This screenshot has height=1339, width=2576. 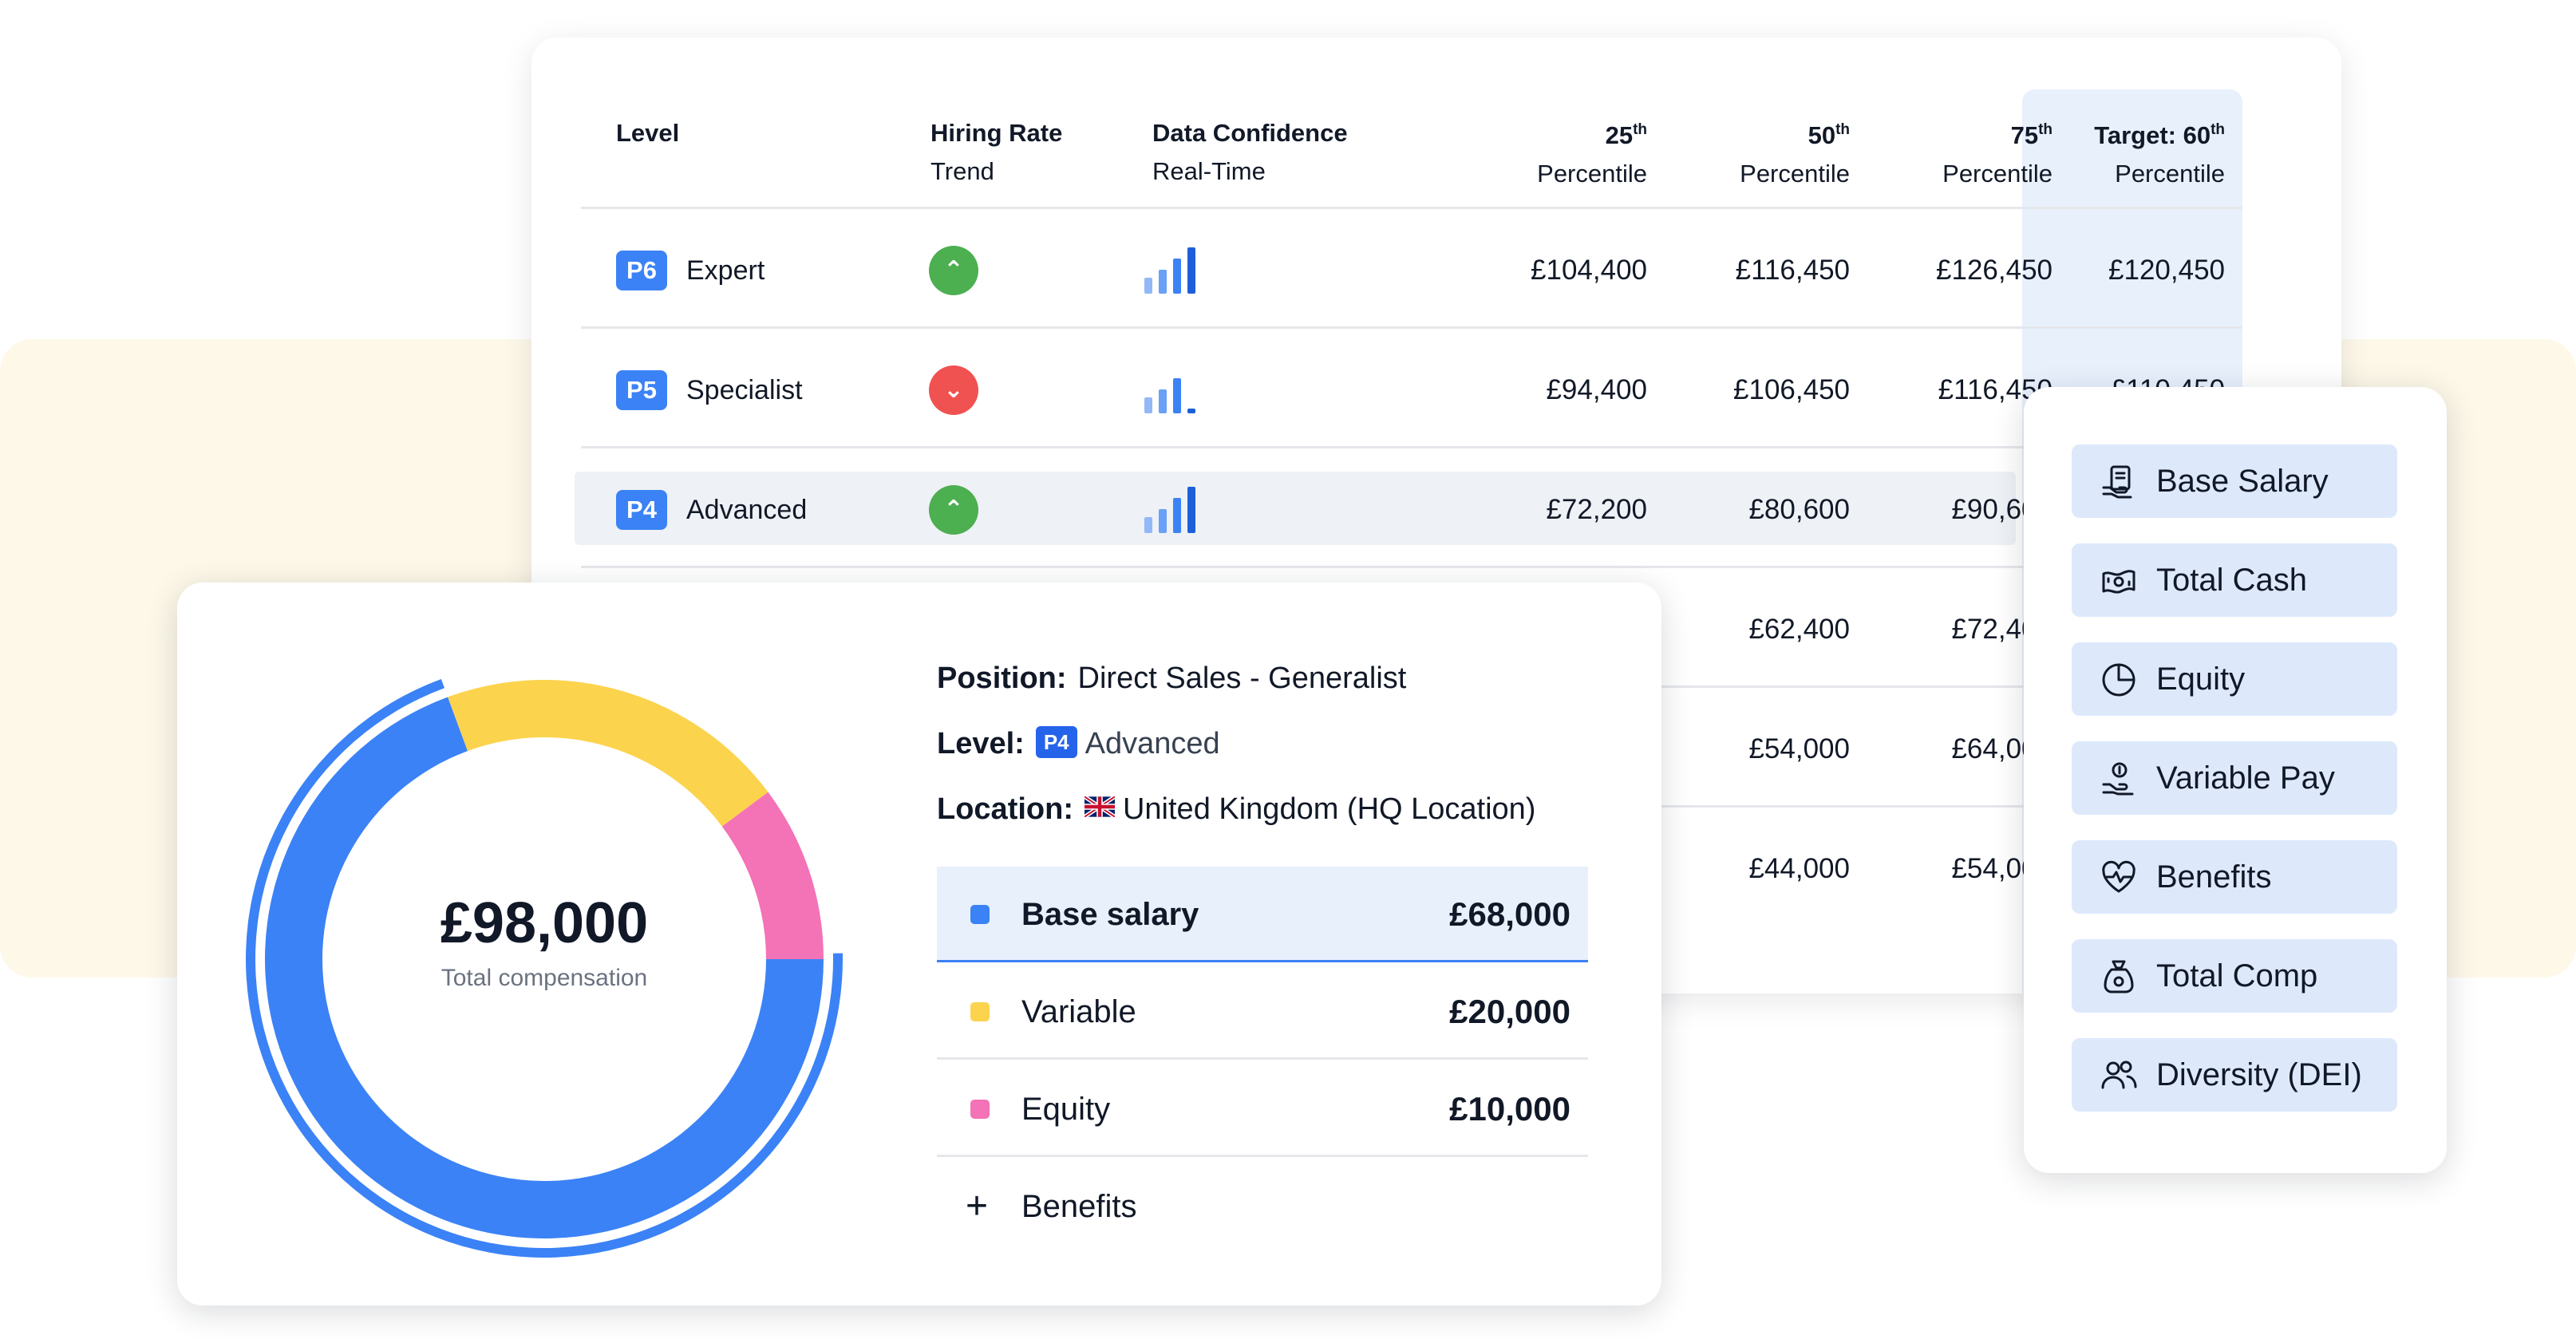 What do you see at coordinates (1005, 809) in the screenshot?
I see `location-label: Location:` at bounding box center [1005, 809].